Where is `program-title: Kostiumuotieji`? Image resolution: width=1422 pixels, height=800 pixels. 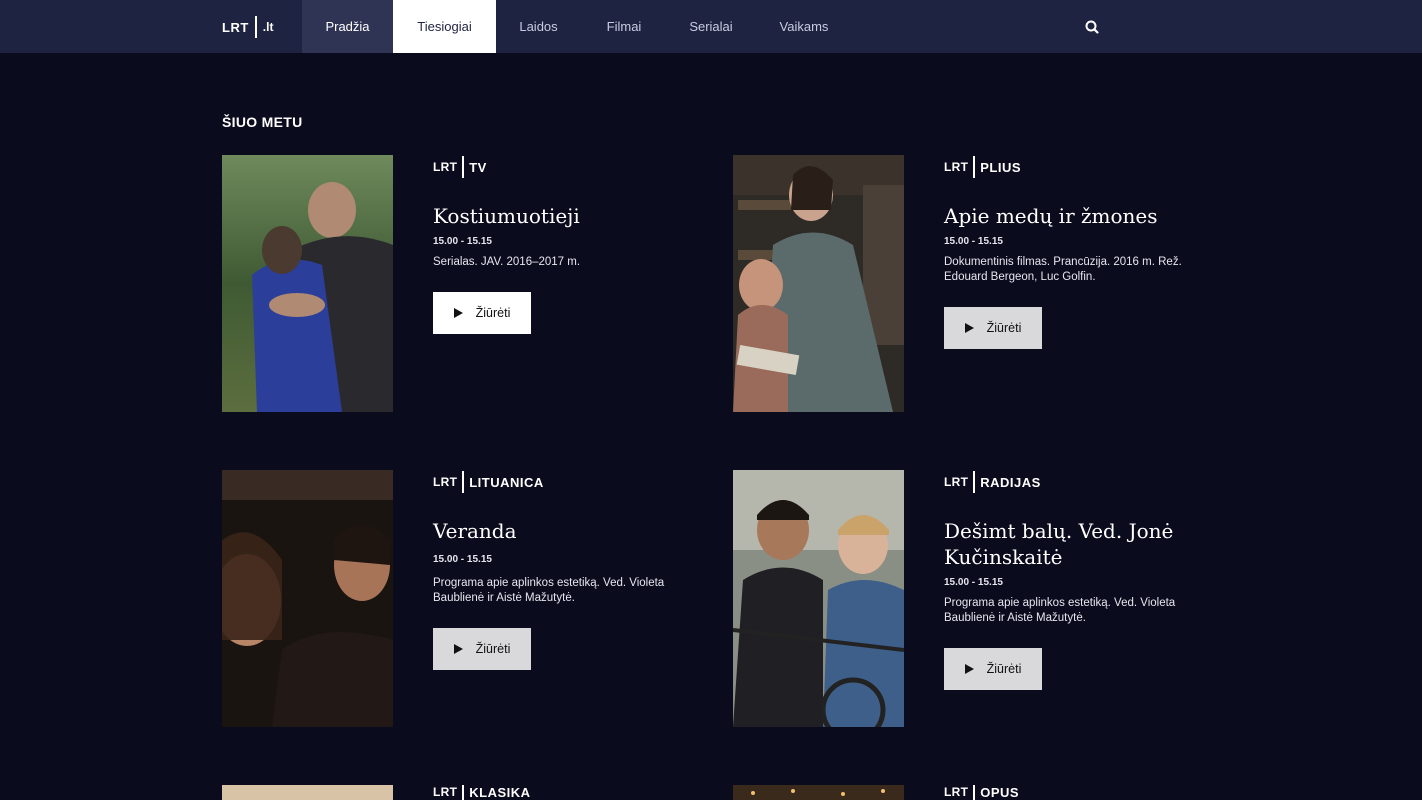
program-title: Kostiumuotieji is located at coordinates (563, 216).